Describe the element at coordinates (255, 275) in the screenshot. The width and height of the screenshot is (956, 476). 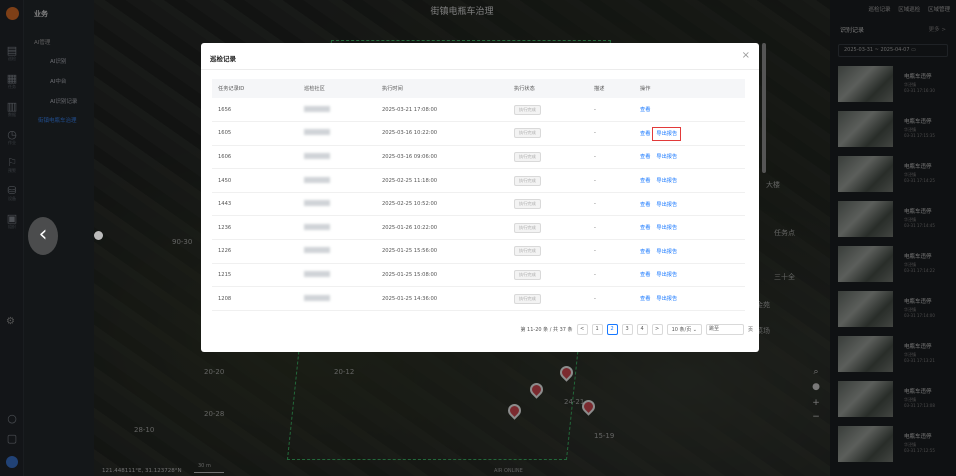
I see `cell-id: 1215` at that location.